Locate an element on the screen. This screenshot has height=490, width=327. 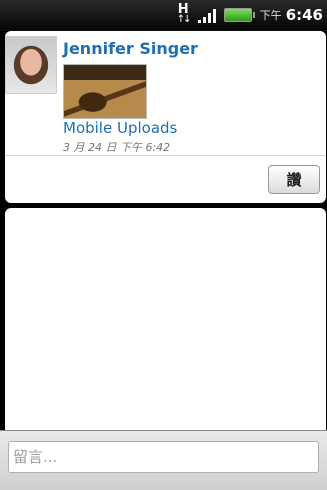
card-divider is located at coordinates (165, 155).